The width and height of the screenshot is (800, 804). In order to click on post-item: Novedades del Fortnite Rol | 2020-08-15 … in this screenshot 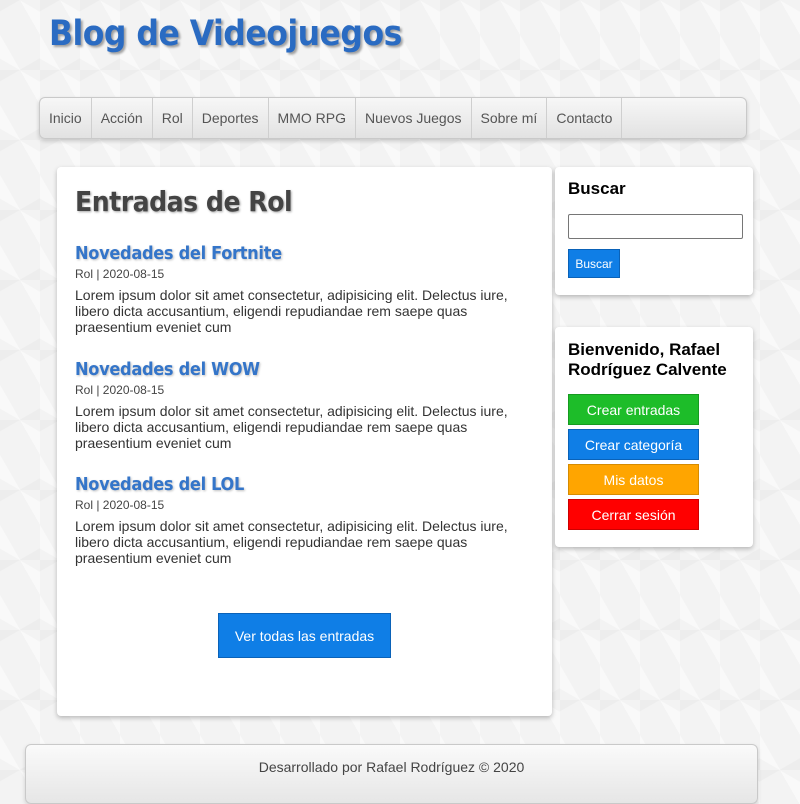, I will do `click(305, 289)`.